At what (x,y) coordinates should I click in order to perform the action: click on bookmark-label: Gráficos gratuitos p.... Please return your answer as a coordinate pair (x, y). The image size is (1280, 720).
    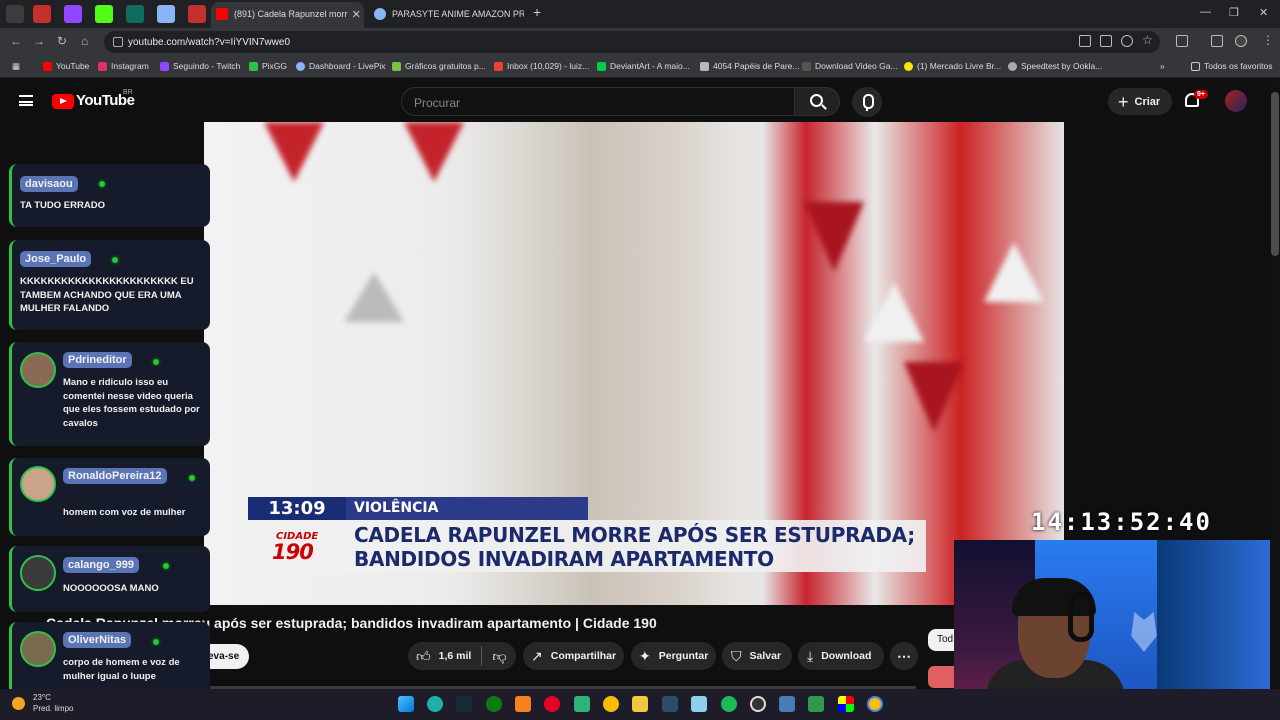
    Looking at the image, I should click on (445, 66).